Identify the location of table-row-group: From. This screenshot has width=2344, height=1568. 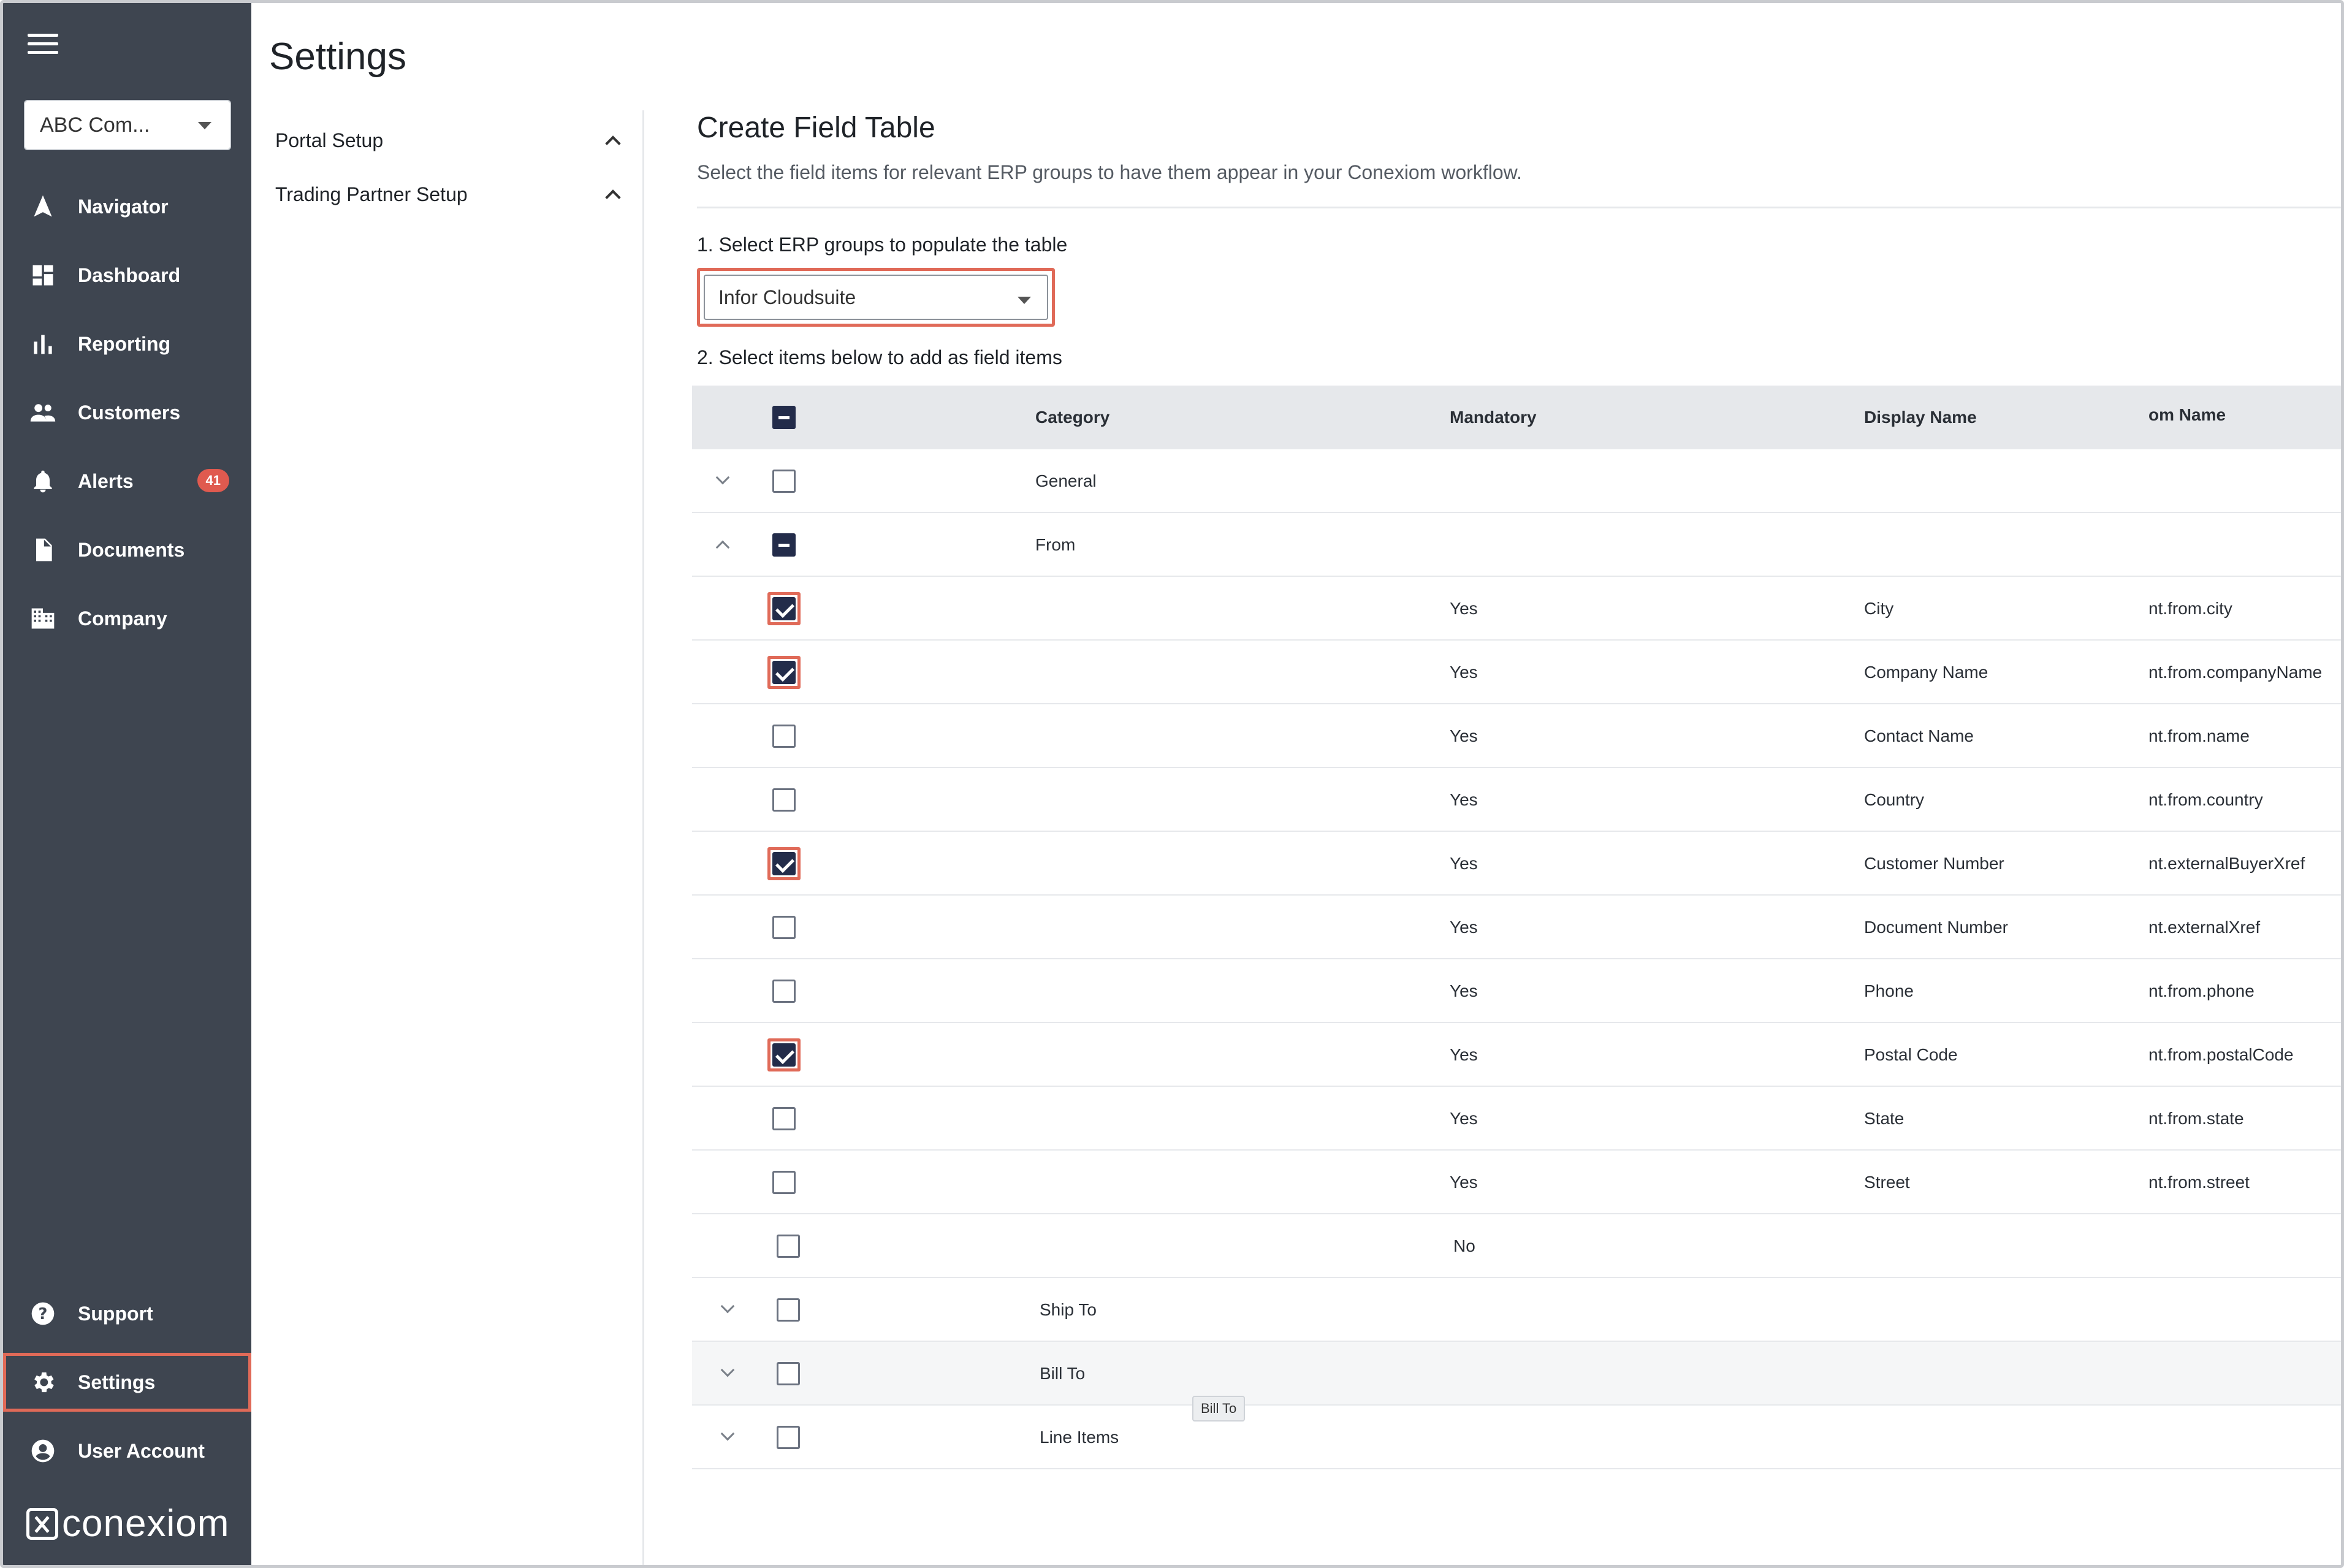
(1516, 545).